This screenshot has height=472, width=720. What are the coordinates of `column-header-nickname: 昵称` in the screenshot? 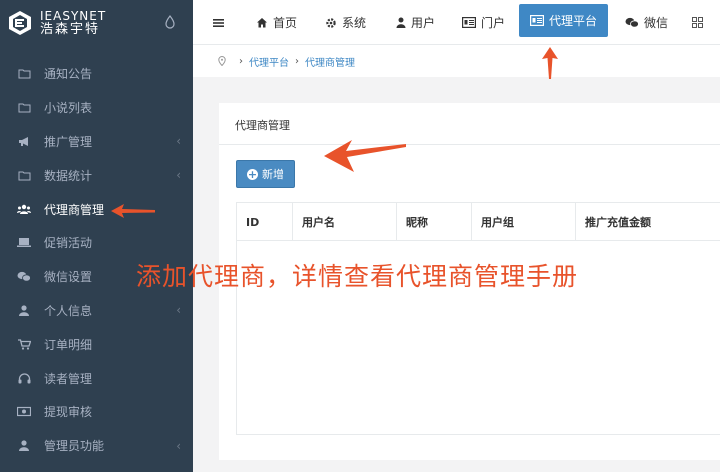 It's located at (434, 222).